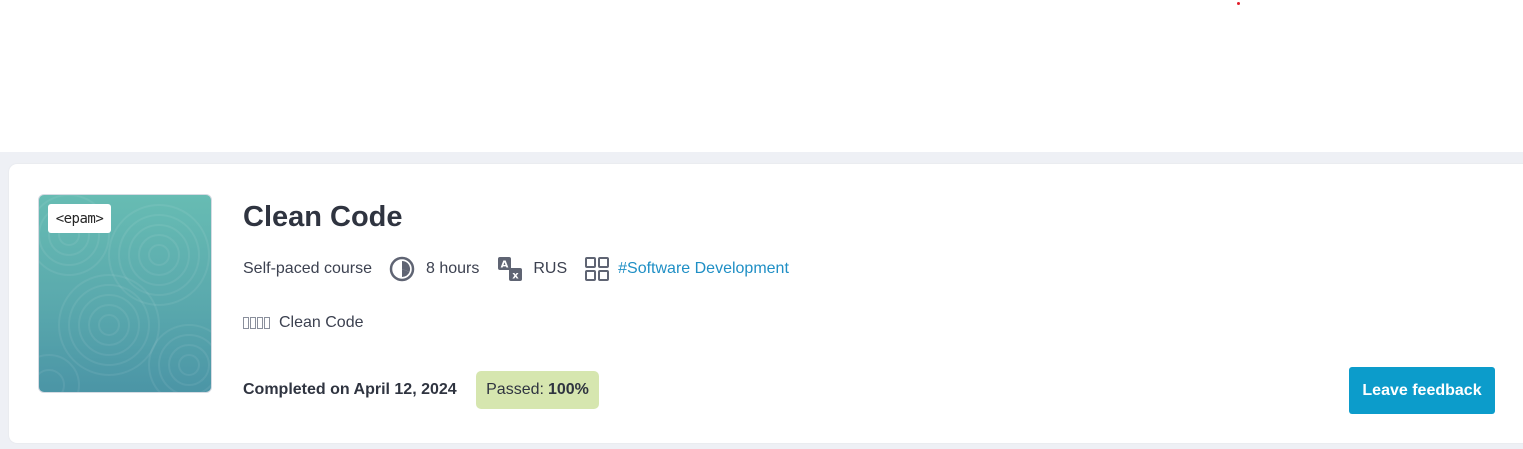  What do you see at coordinates (510, 269) in the screenshot?
I see `translate-icon: A x` at bounding box center [510, 269].